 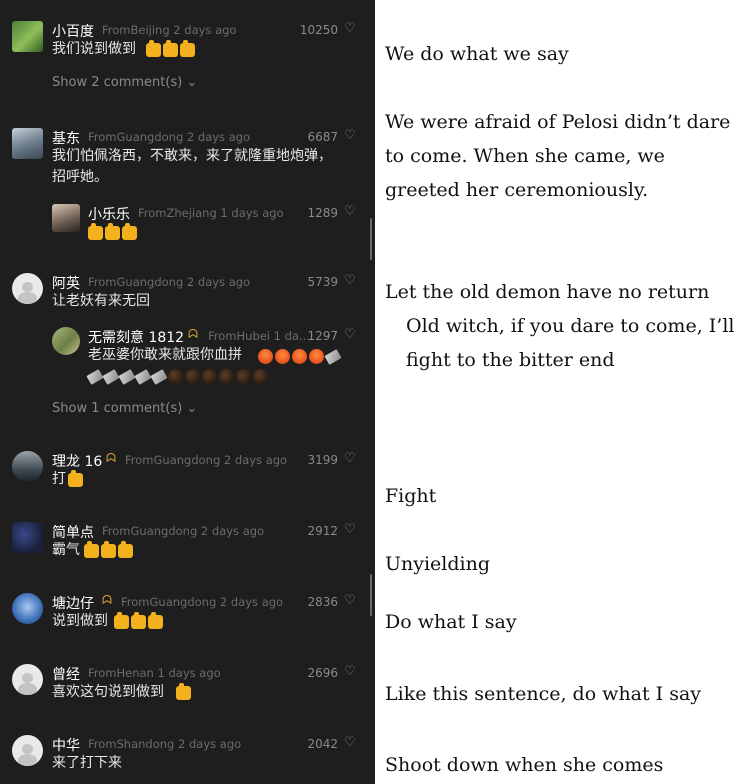 I want to click on comment-author: 小乐乐, so click(x=109, y=214).